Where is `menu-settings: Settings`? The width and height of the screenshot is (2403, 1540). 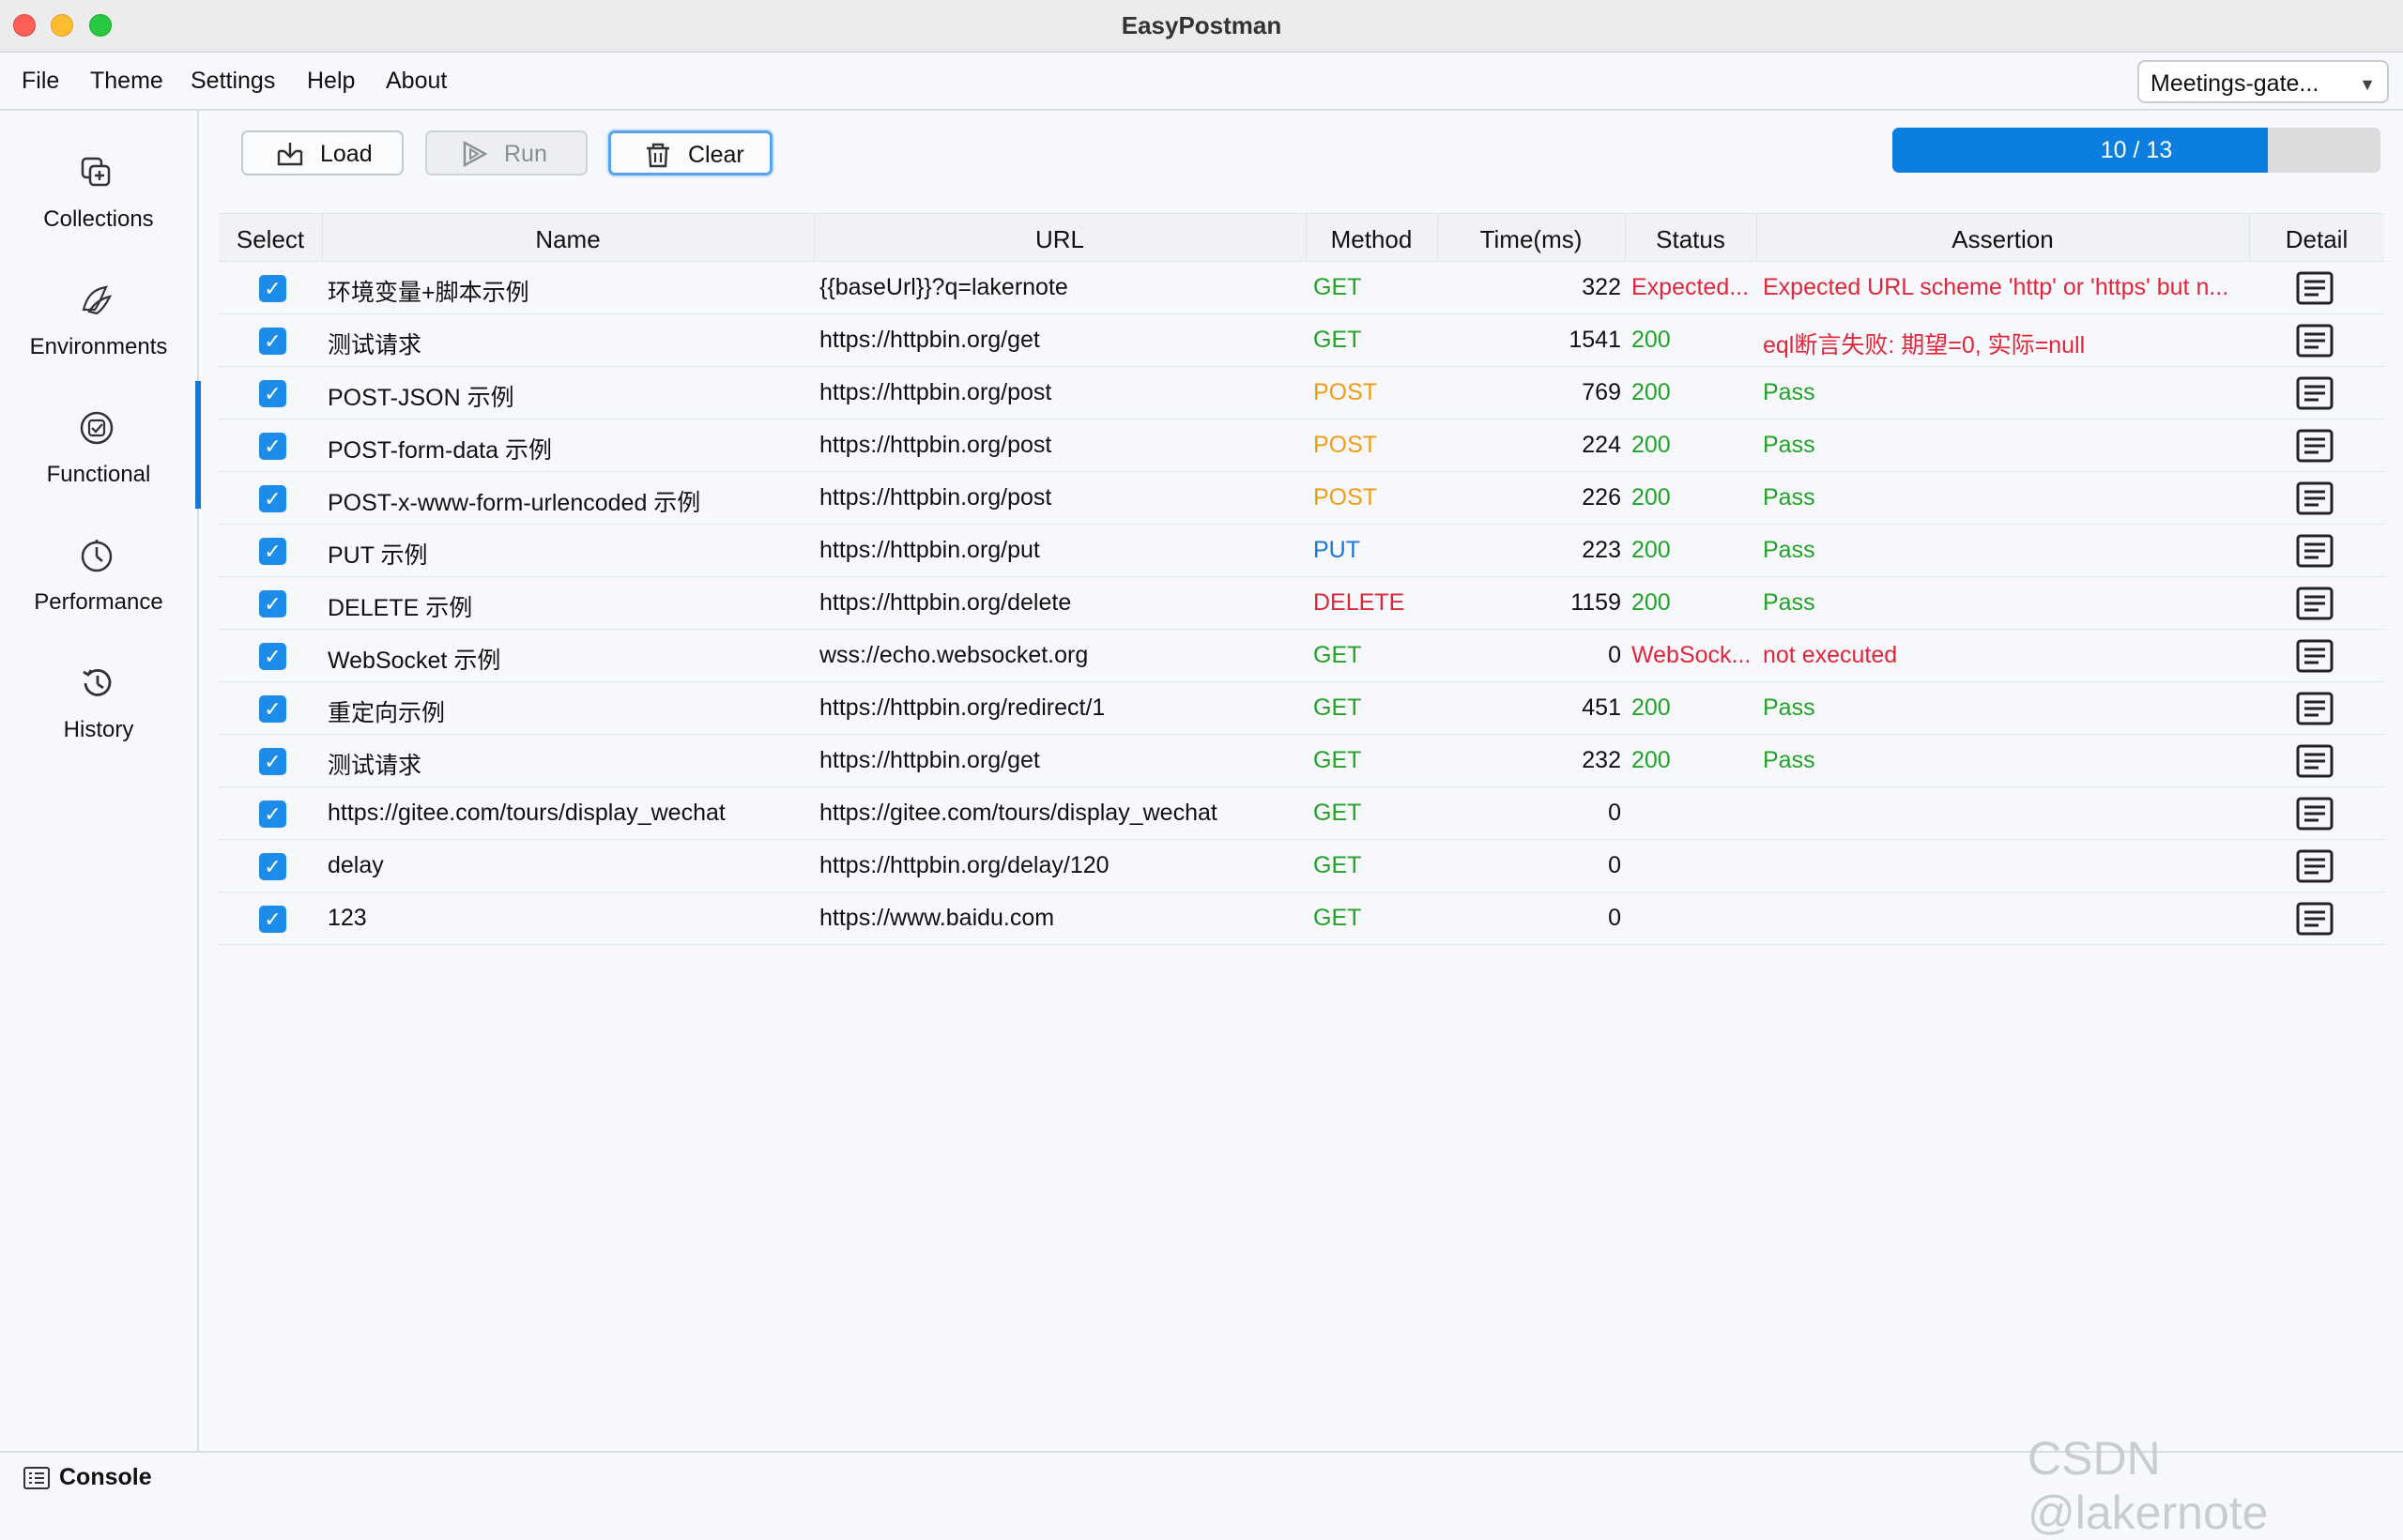
menu-settings: Settings is located at coordinates (233, 82).